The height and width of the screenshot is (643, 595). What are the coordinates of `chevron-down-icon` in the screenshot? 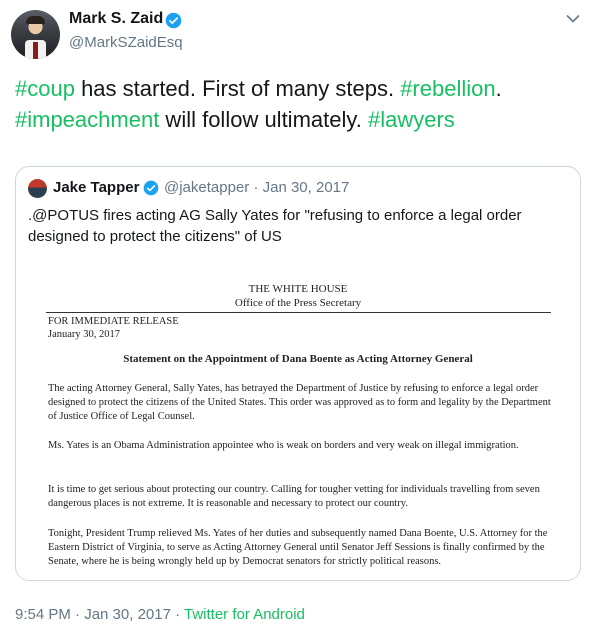 It's located at (573, 19).